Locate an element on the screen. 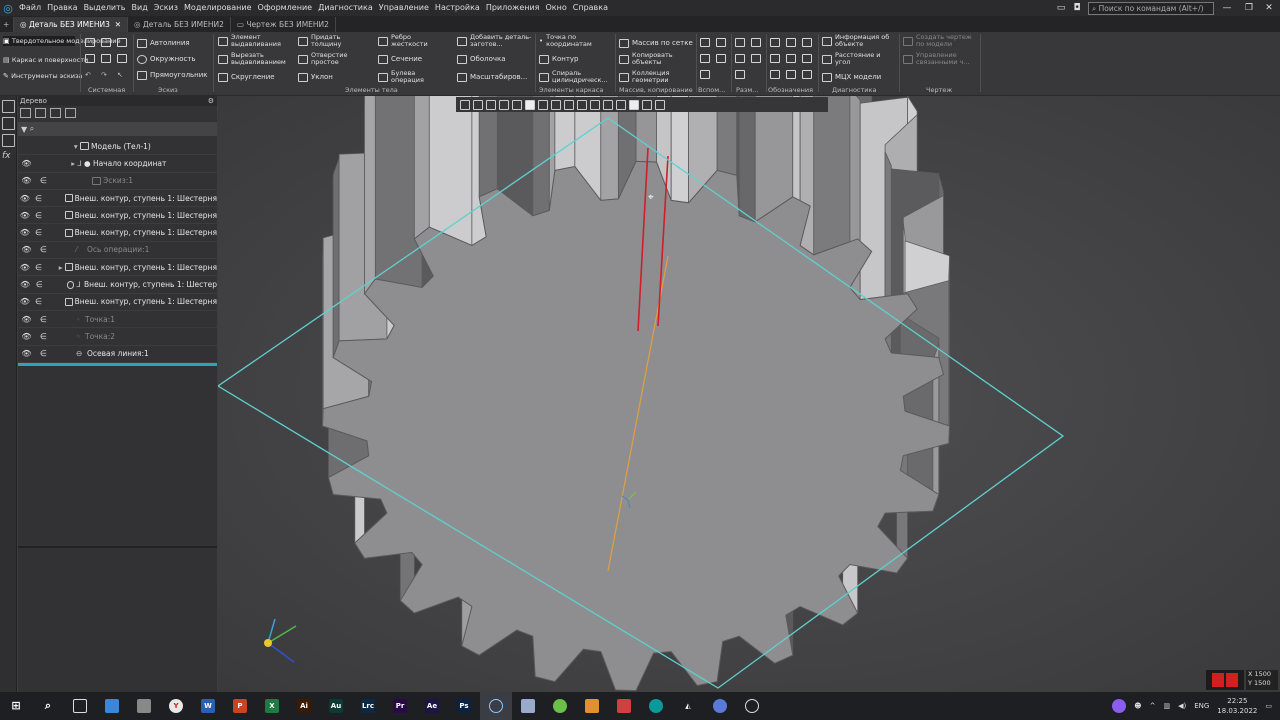 Image resolution: width=1280 pixels, height=720 pixels. filter-icon: ▼ is located at coordinates (25, 129).